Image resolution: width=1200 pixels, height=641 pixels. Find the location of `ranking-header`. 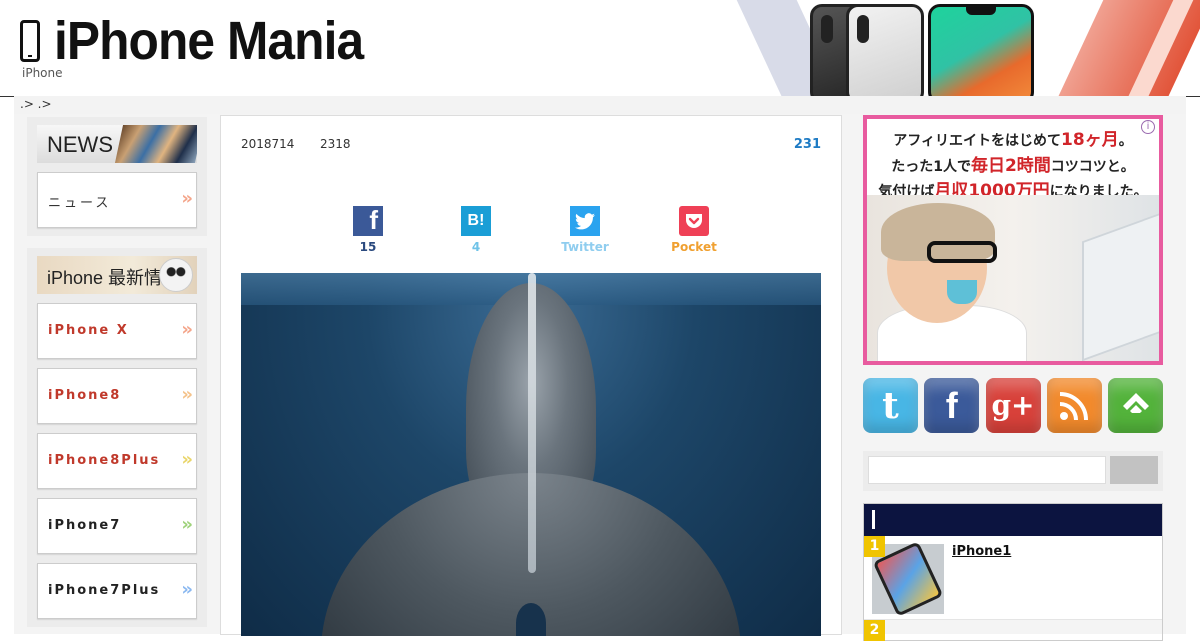

ranking-header is located at coordinates (1013, 520).